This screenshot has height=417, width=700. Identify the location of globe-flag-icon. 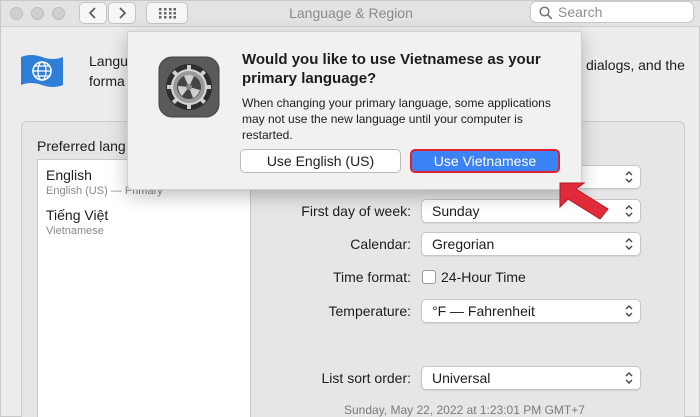
(42, 71).